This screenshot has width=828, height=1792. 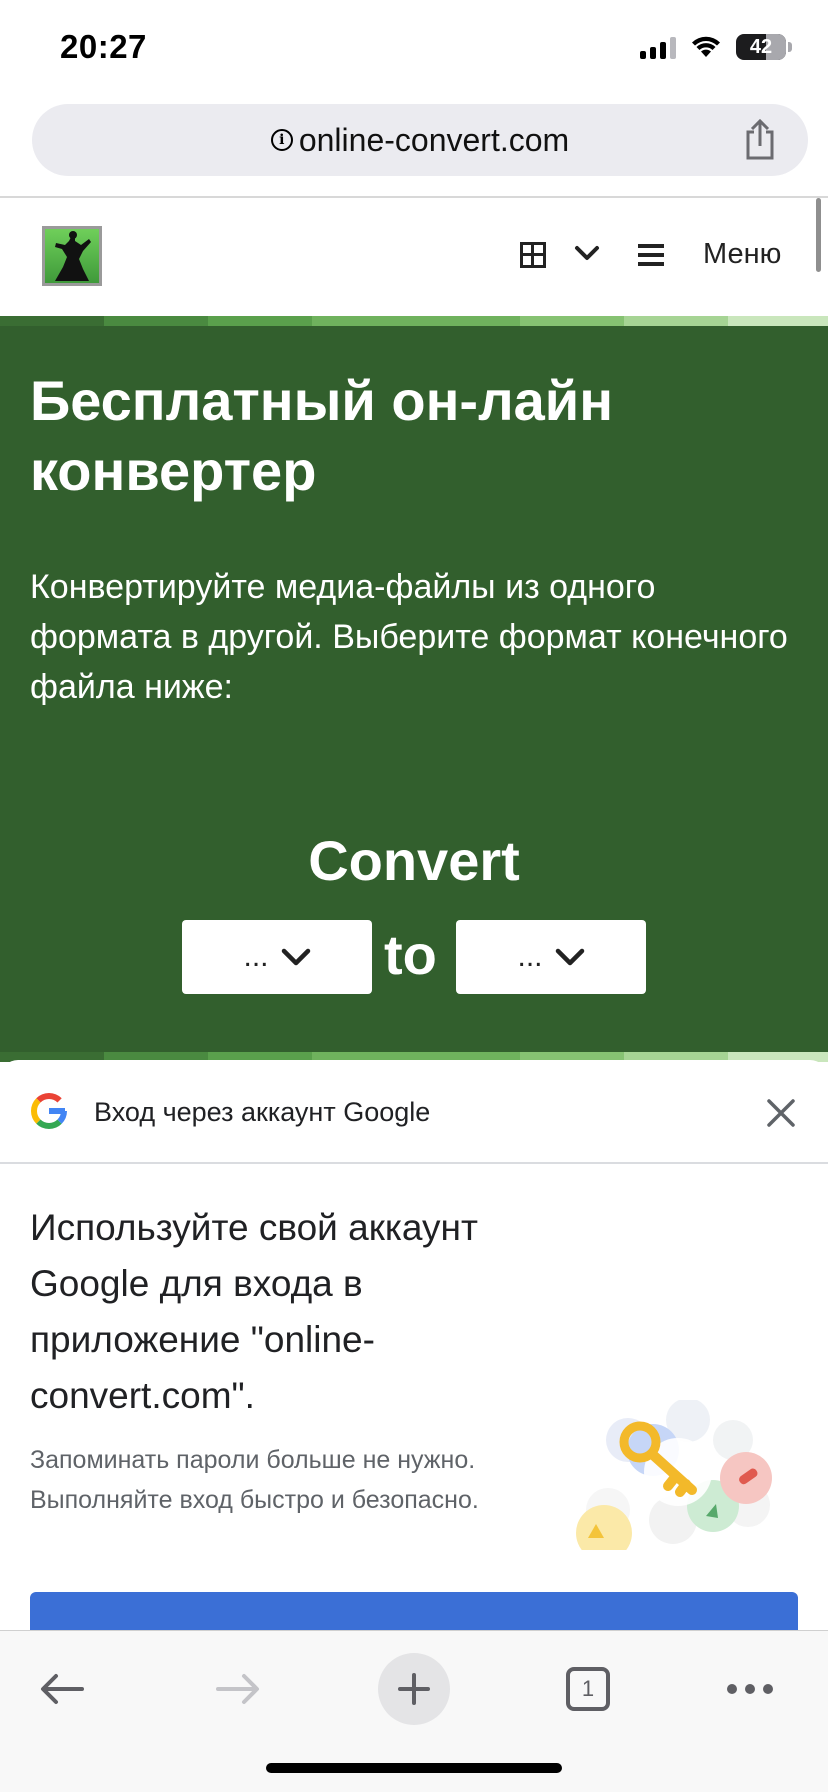 I want to click on to-label: to, so click(x=410, y=954).